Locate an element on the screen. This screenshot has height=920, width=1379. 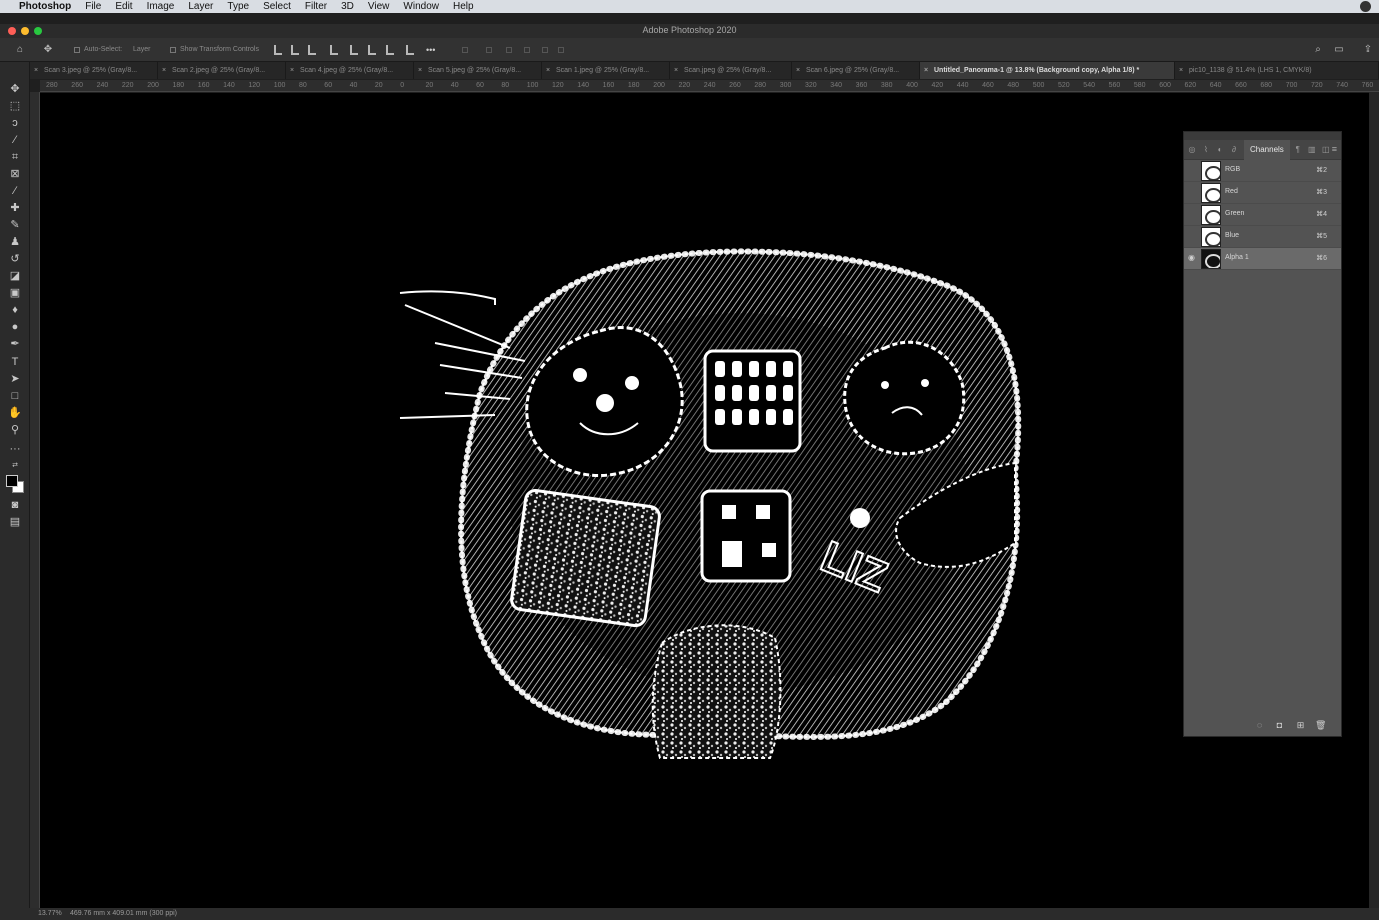
channel-row-alpha-1: ◉ Alpha 1 ⌘6 is located at coordinates (1262, 259).